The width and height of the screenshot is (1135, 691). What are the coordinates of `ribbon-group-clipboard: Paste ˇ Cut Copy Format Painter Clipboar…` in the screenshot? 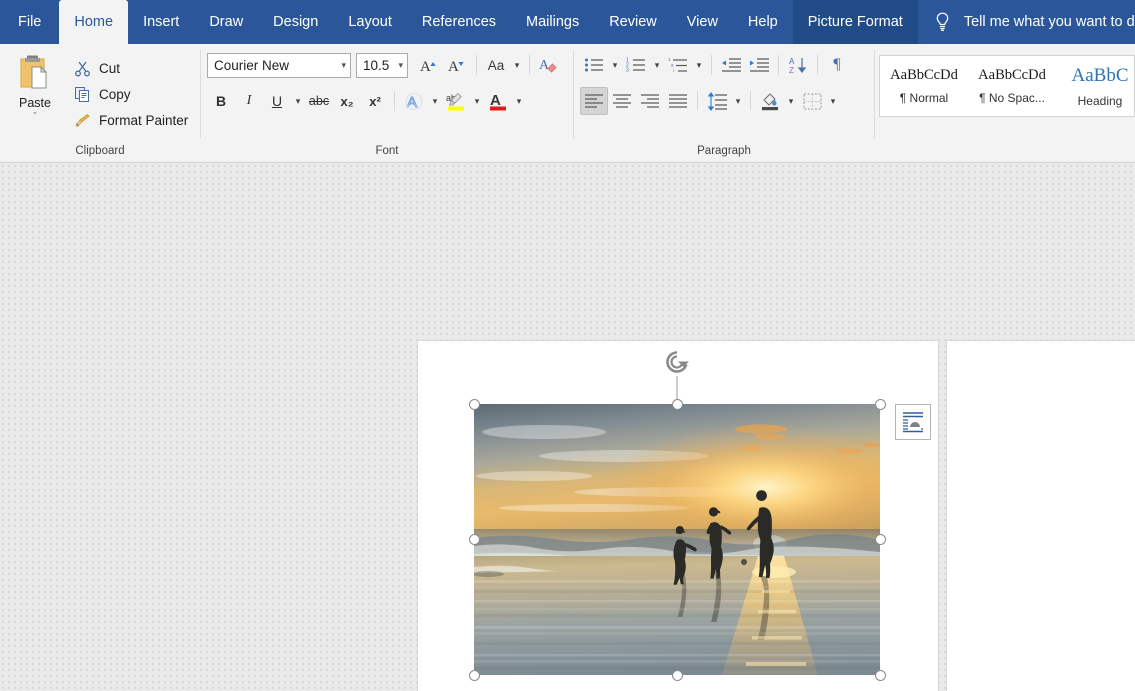 It's located at (100, 103).